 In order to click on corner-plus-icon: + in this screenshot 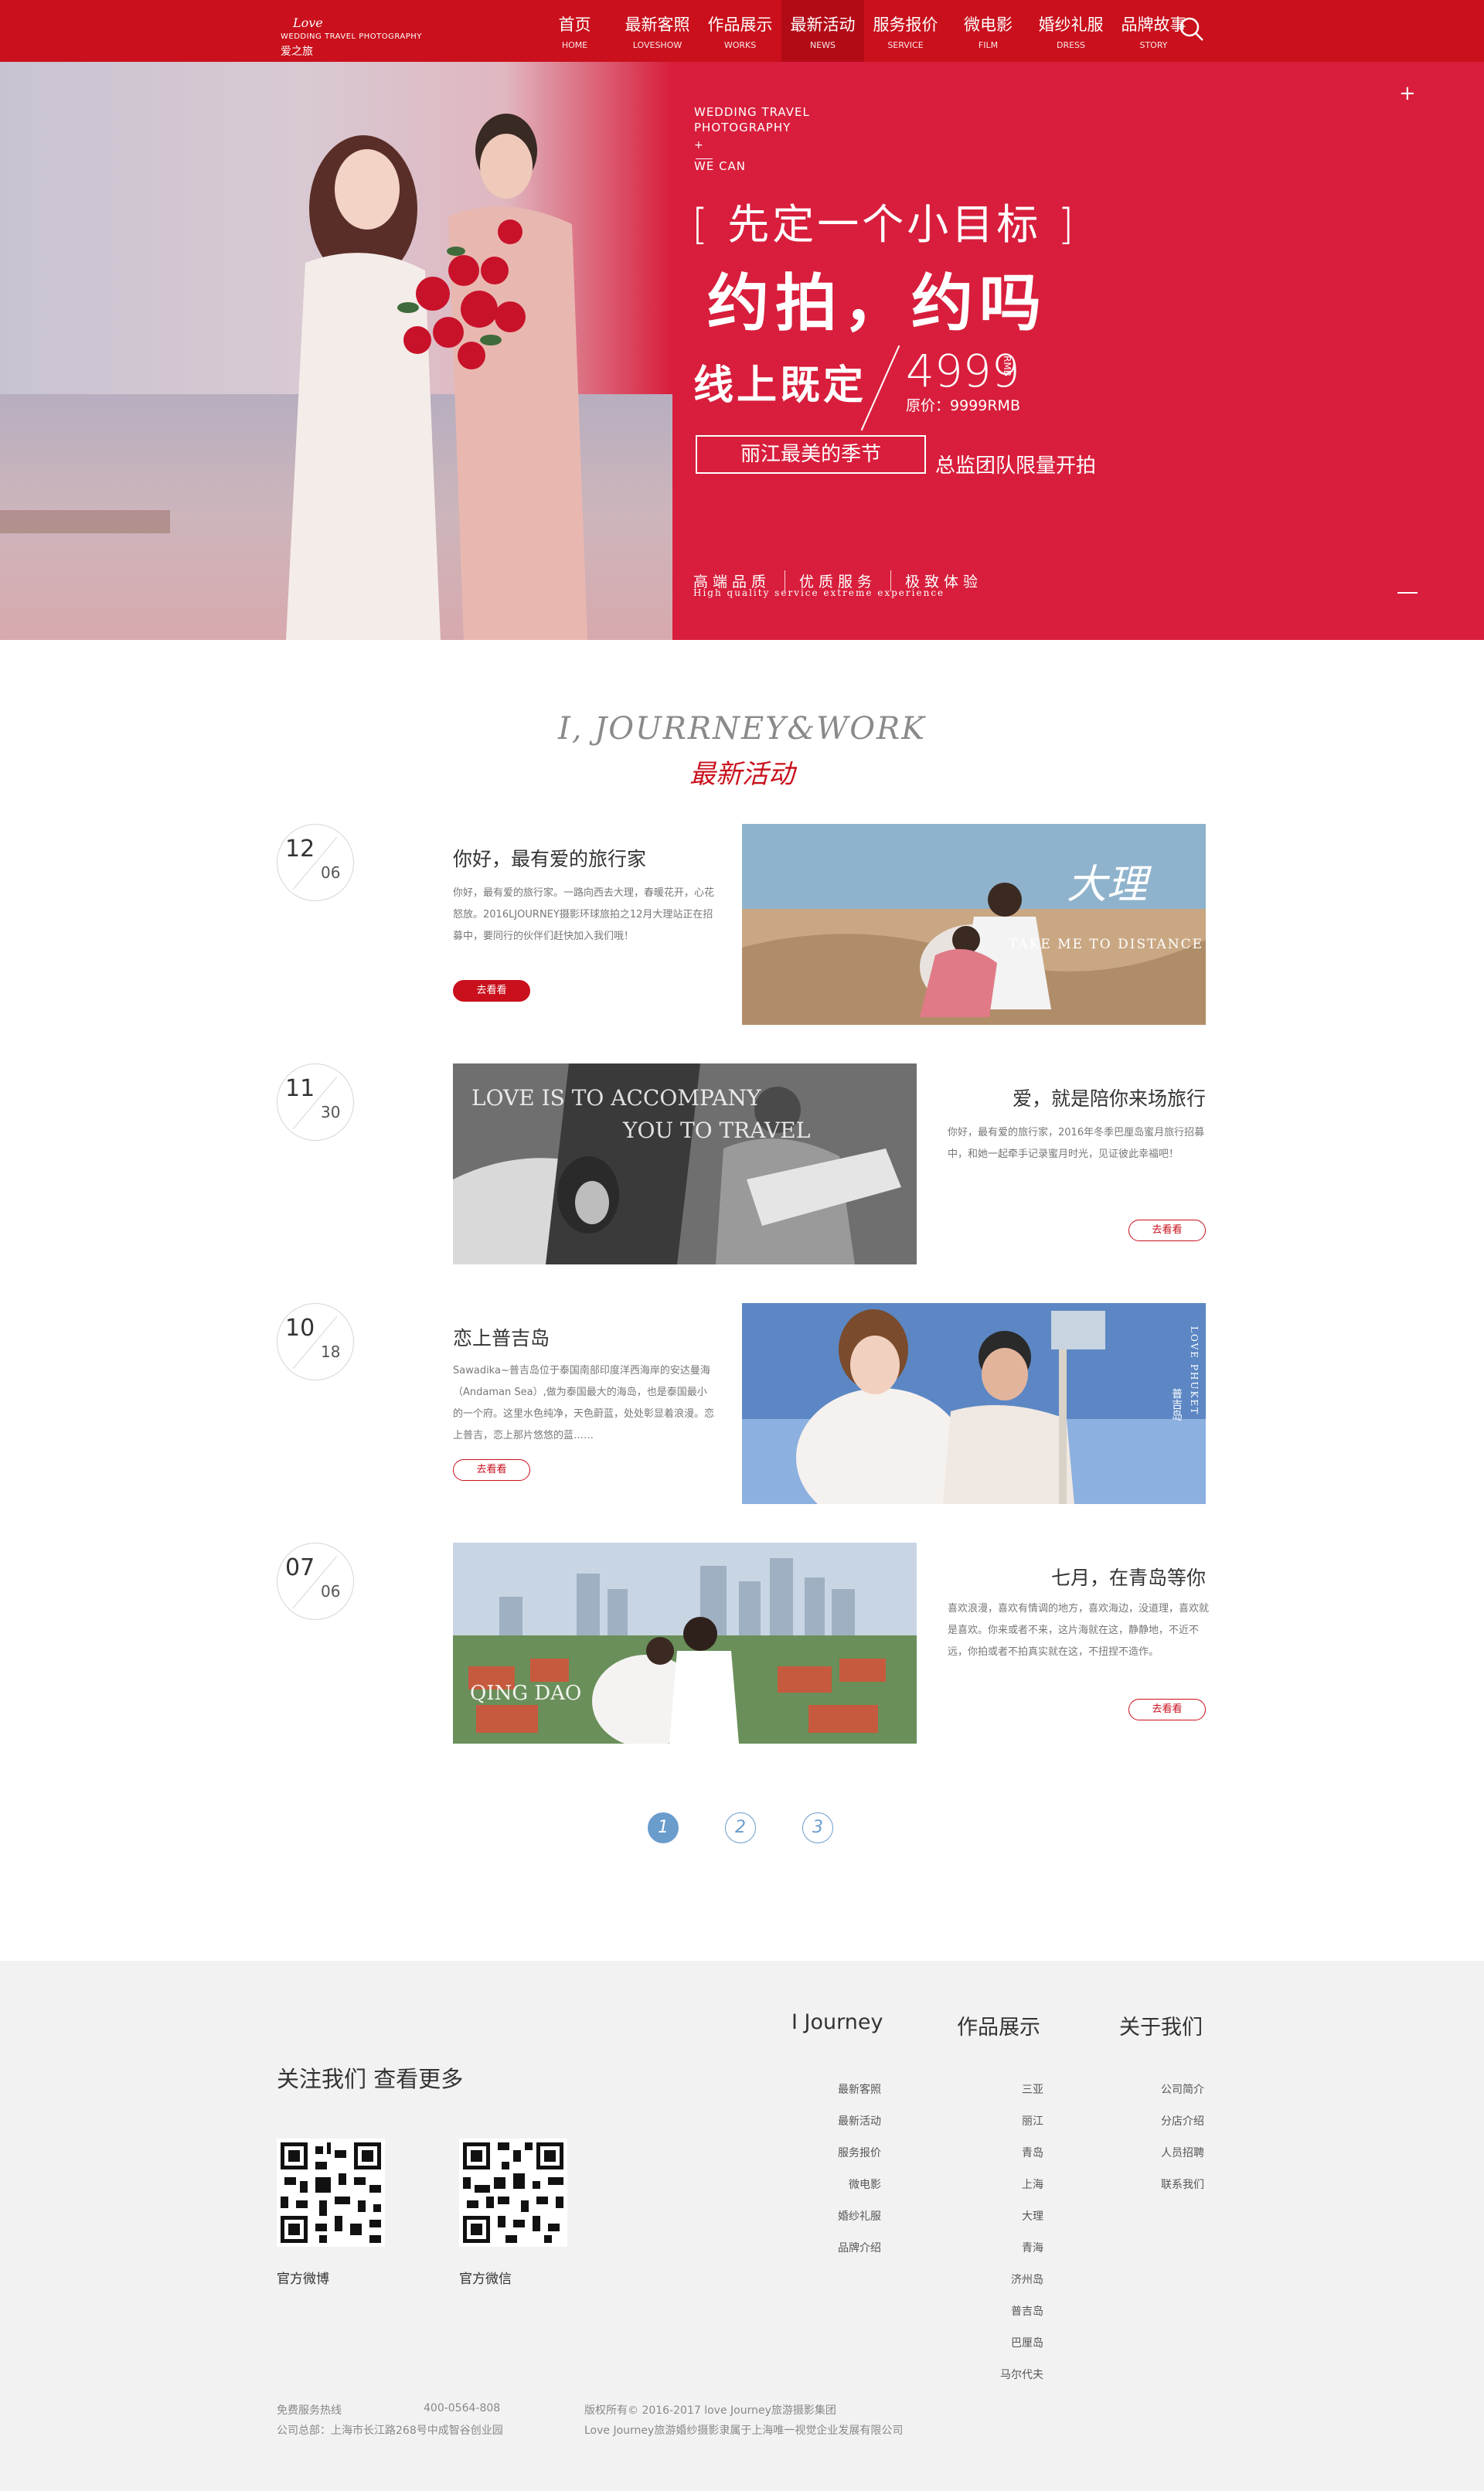, I will do `click(1407, 93)`.